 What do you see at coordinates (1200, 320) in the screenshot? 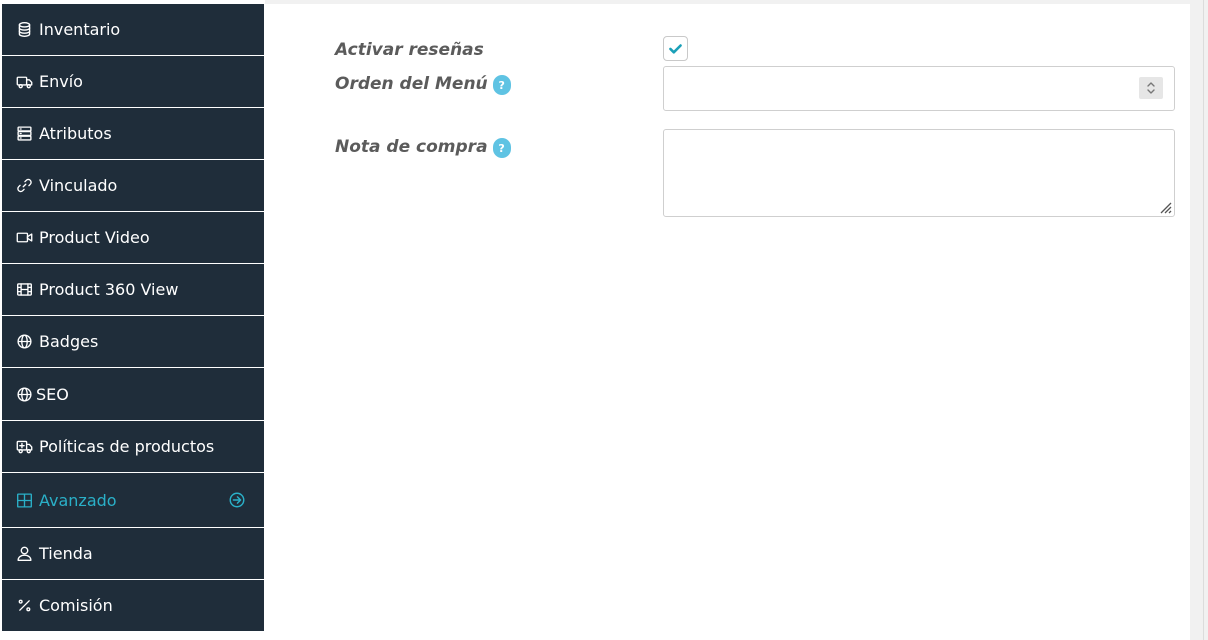
I see `scrollbar-track` at bounding box center [1200, 320].